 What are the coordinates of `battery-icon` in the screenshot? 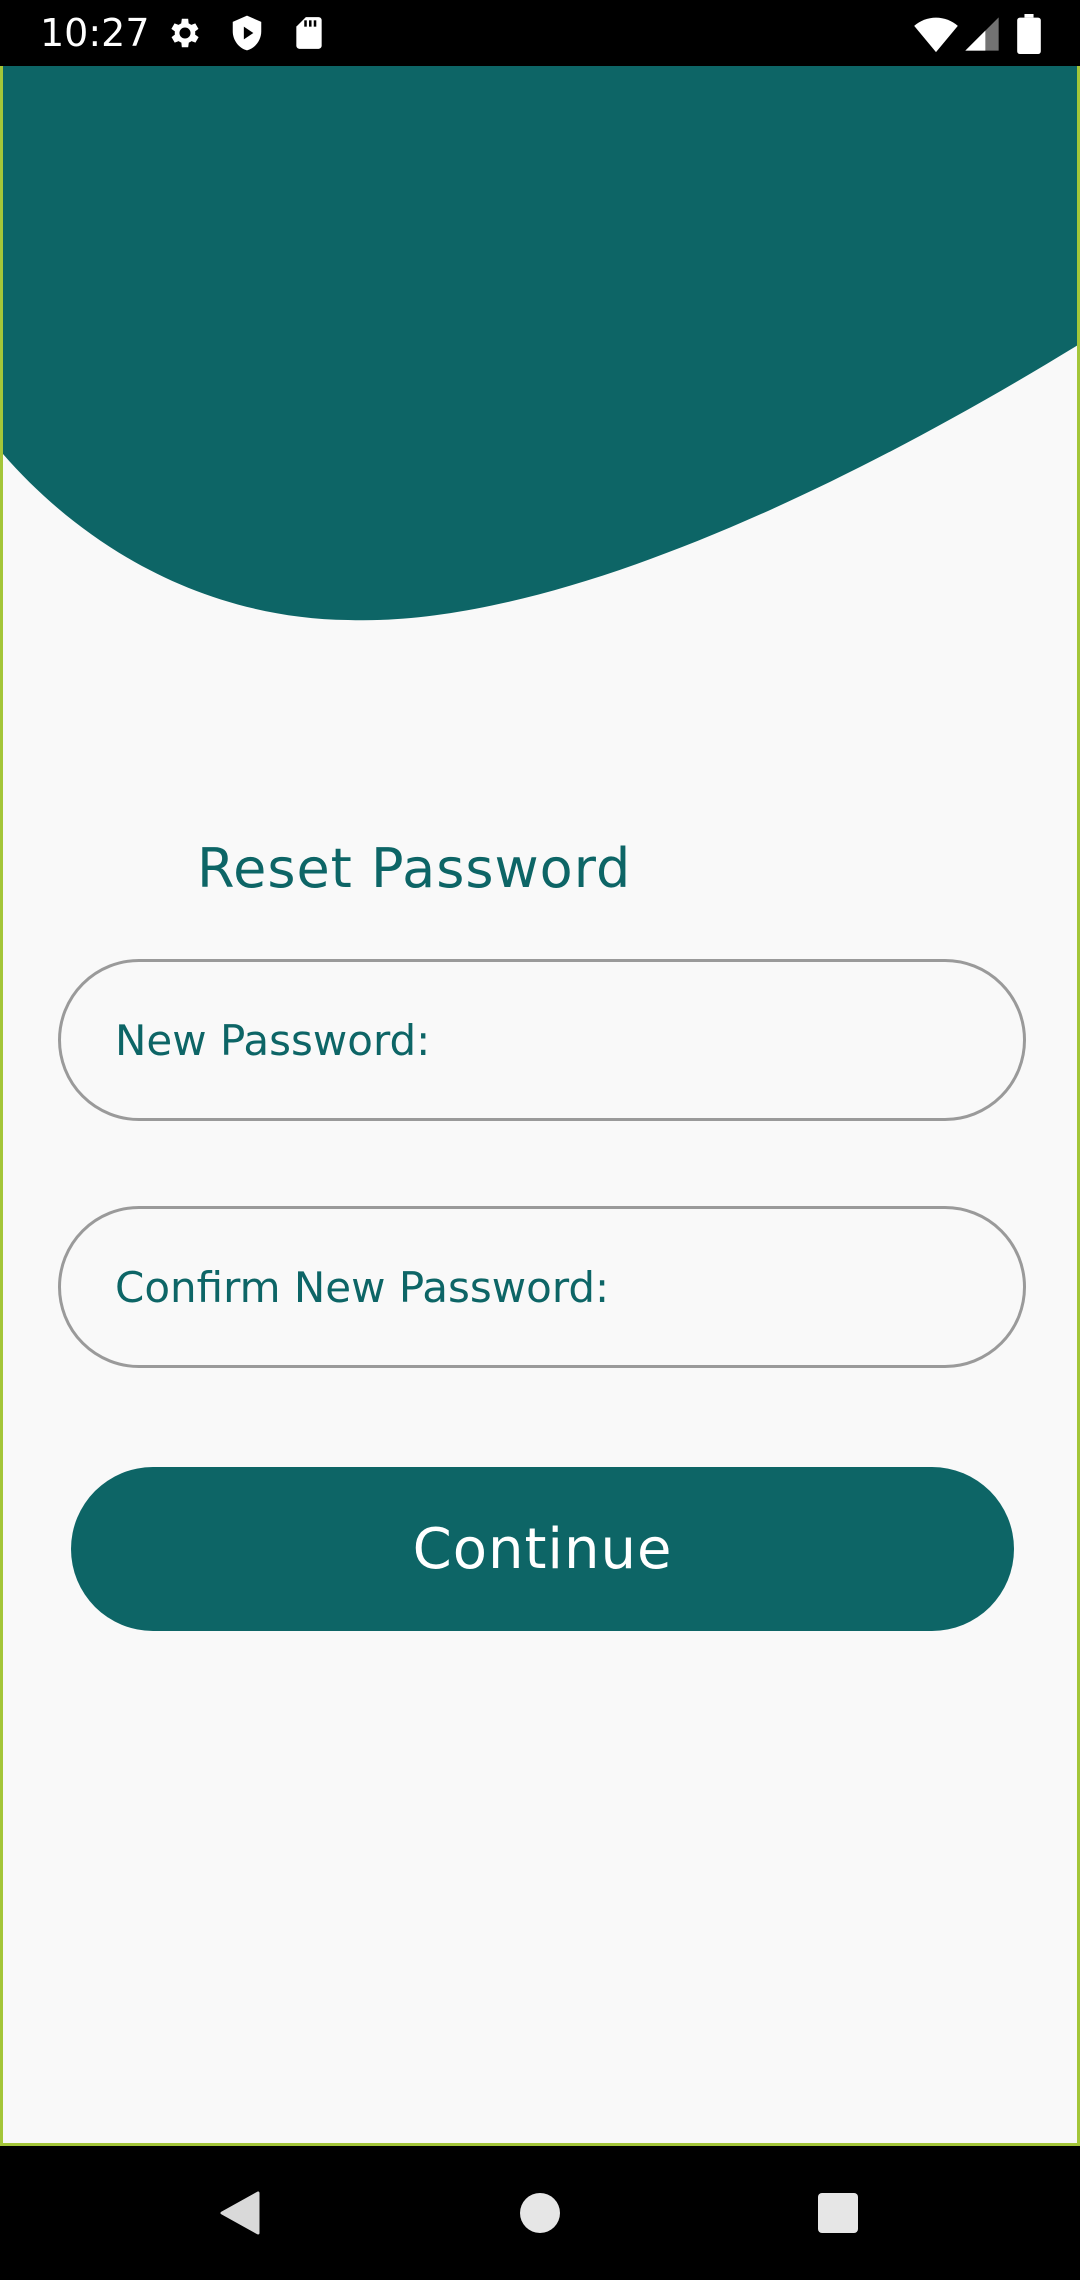 It's located at (1029, 34).